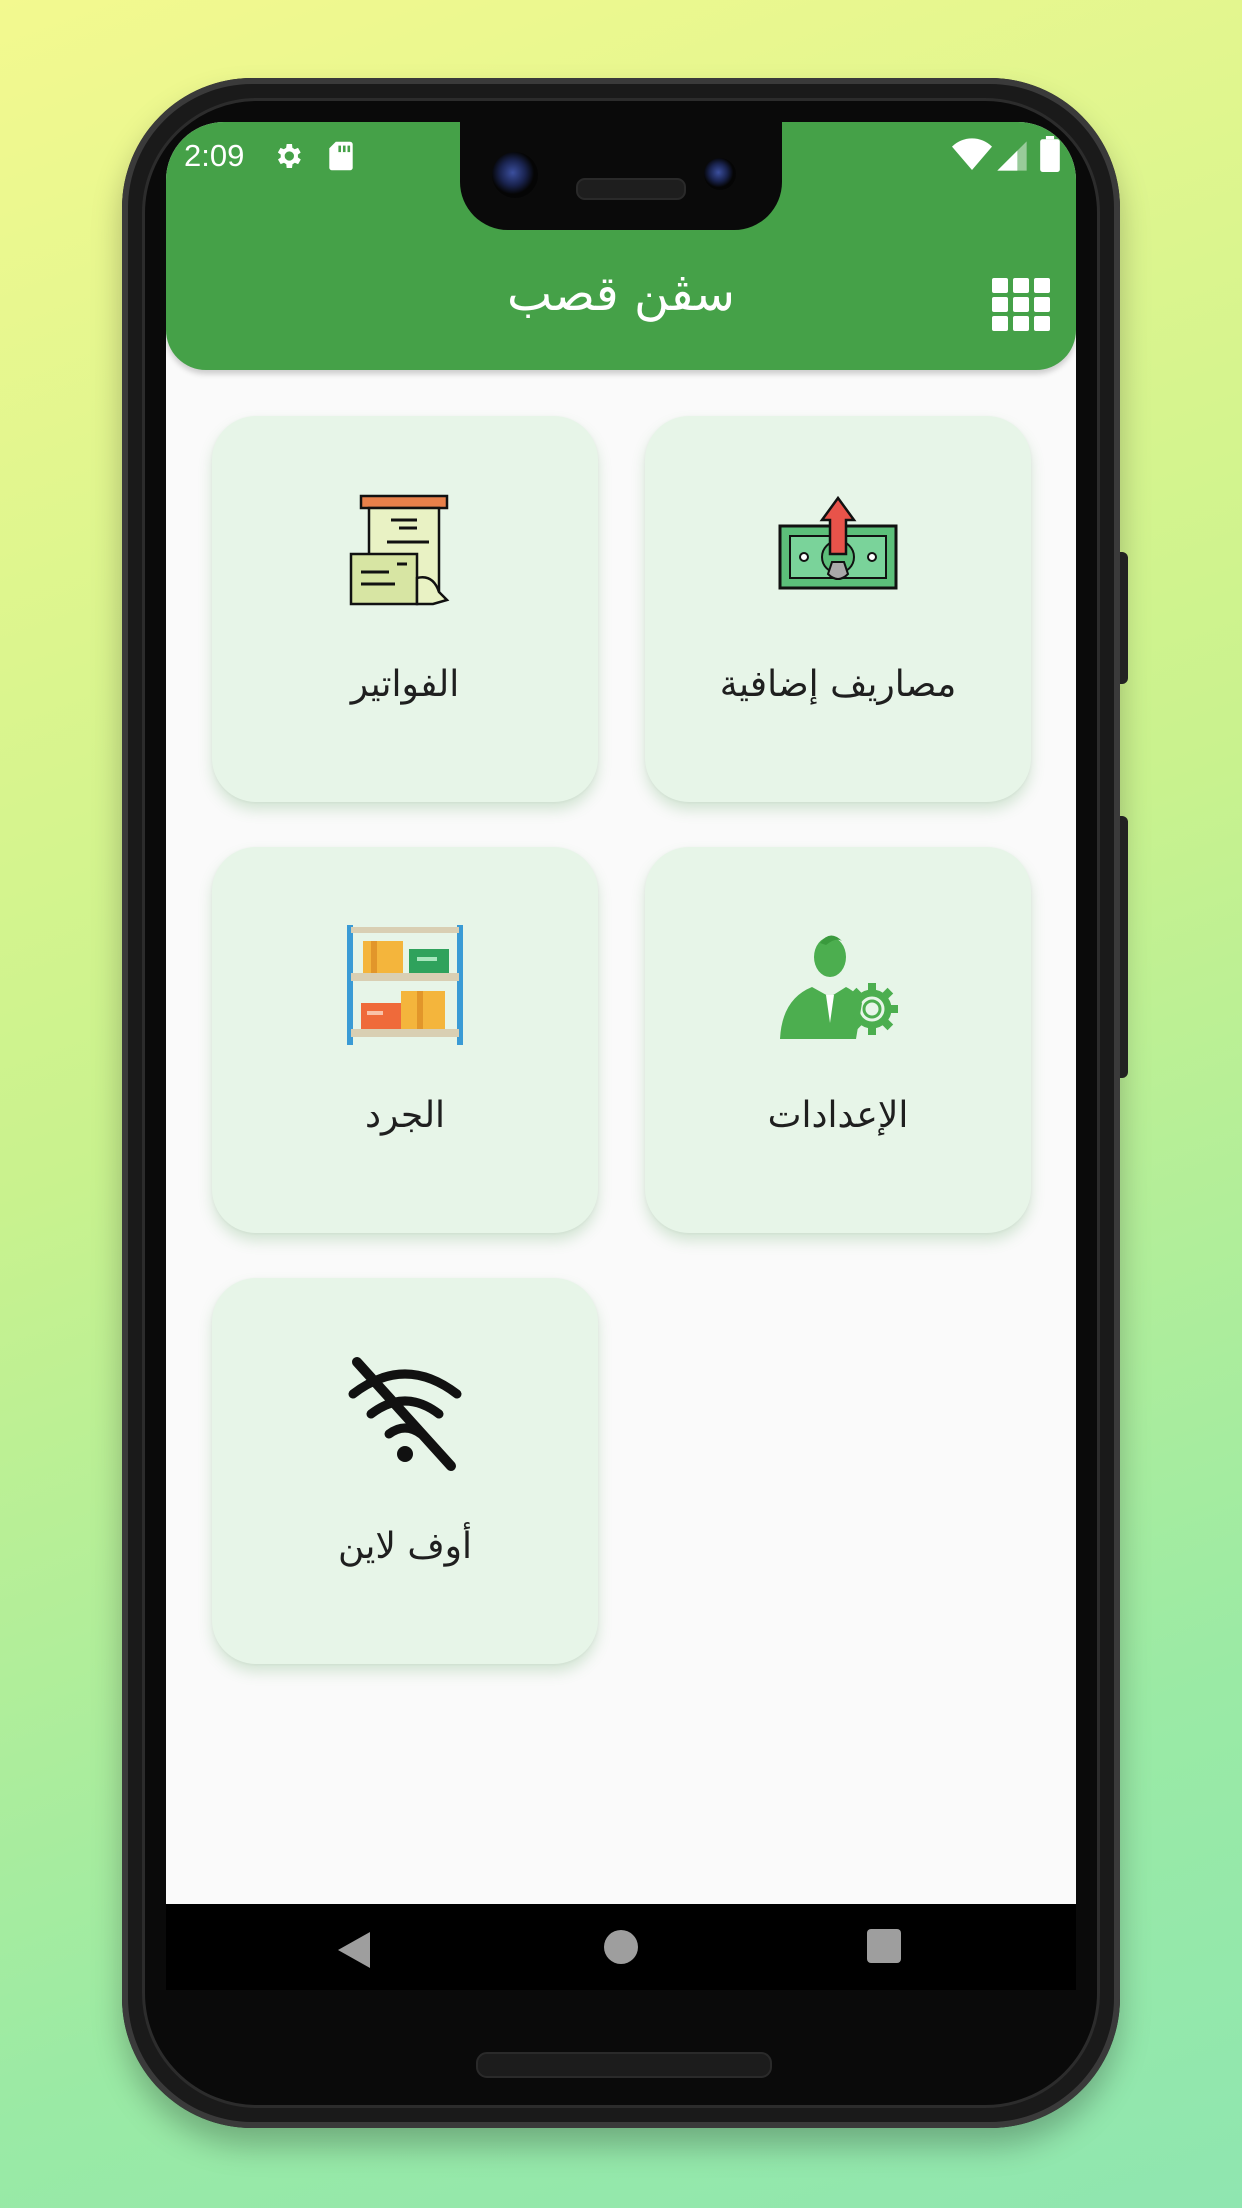 This screenshot has height=2208, width=1242. Describe the element at coordinates (972, 154) in the screenshot. I see `wifi-icon` at that location.